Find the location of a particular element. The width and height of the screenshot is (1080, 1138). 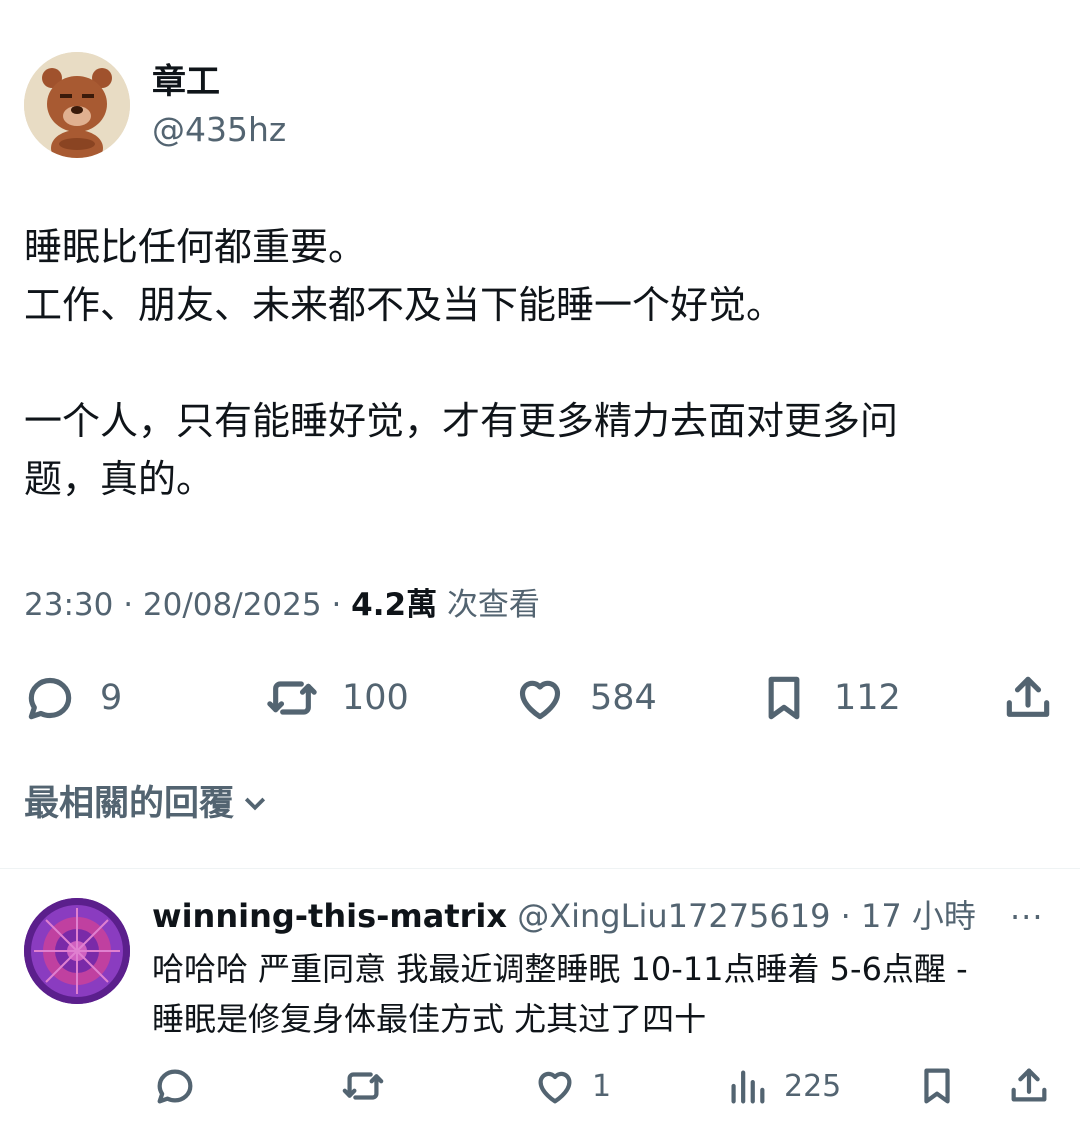

tweet-text-line: 一个人，只有能睡好觉，才有更多精力去面对更多问 is located at coordinates (461, 421).